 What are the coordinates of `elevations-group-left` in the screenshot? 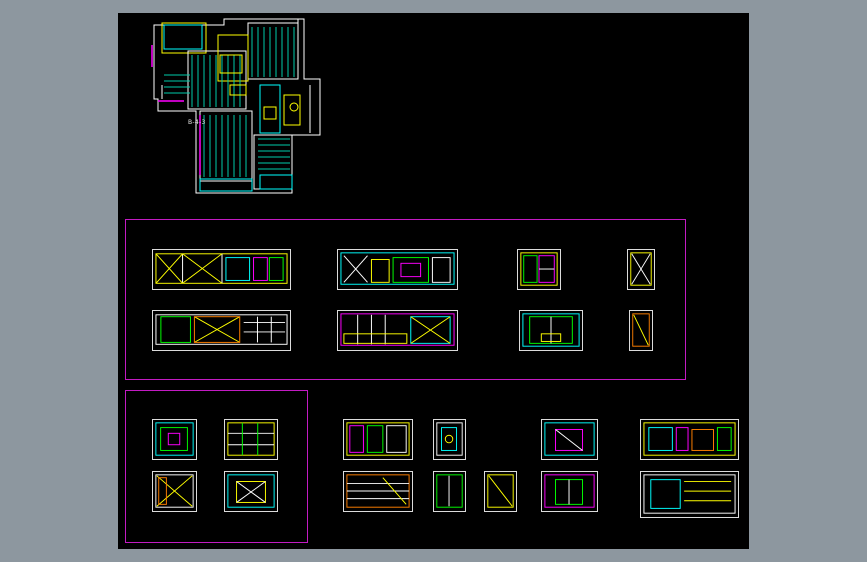 It's located at (216, 466).